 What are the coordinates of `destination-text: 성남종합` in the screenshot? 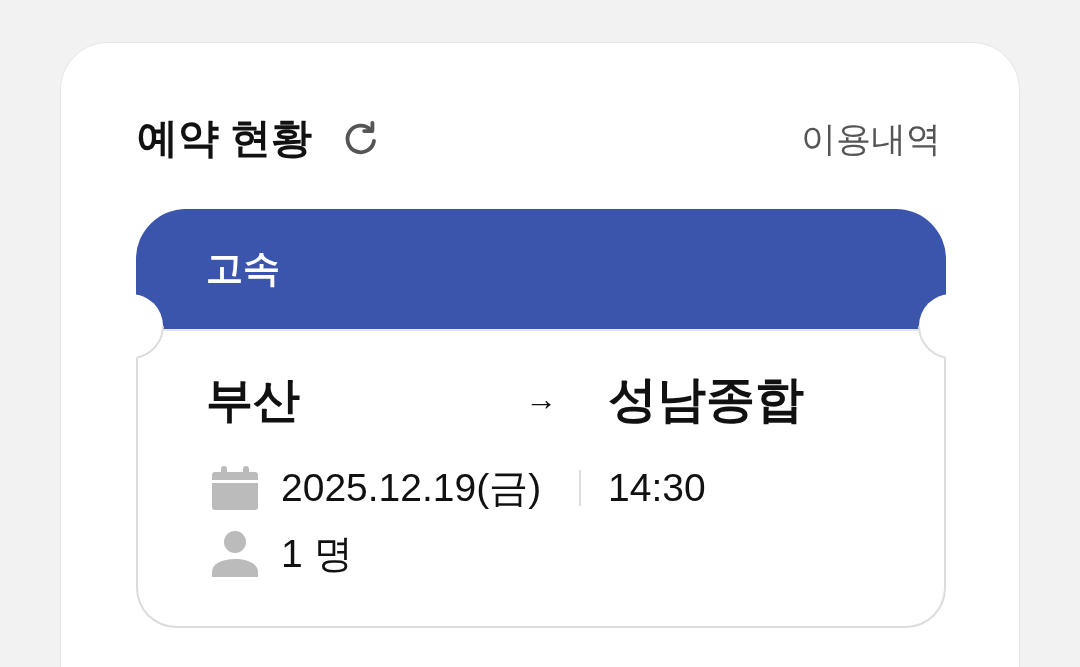 It's located at (706, 400).